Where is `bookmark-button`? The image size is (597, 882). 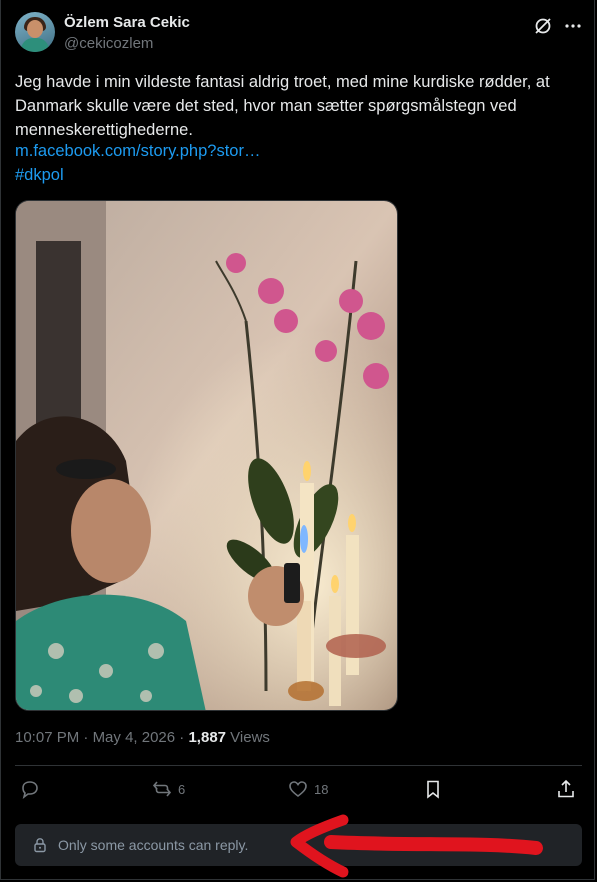 bookmark-button is located at coordinates (436, 789).